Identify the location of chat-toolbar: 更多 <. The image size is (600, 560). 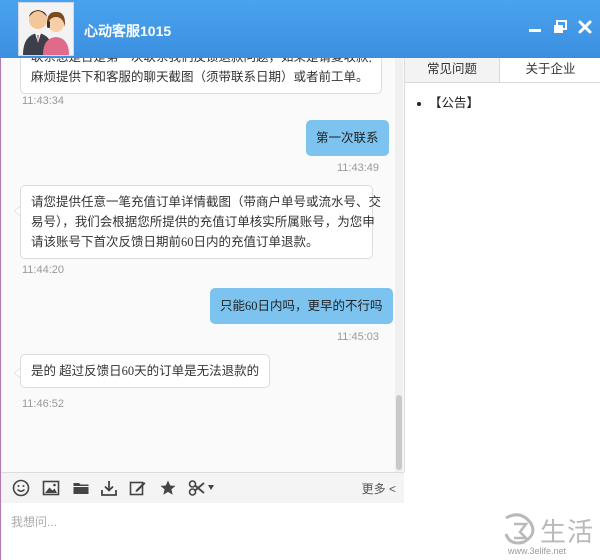
(202, 488).